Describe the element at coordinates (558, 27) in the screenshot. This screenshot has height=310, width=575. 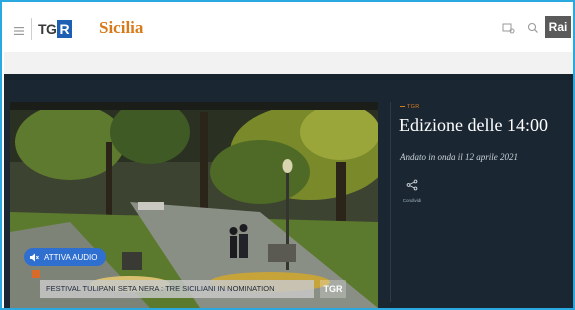
I see `rai-logo: Rai` at that location.